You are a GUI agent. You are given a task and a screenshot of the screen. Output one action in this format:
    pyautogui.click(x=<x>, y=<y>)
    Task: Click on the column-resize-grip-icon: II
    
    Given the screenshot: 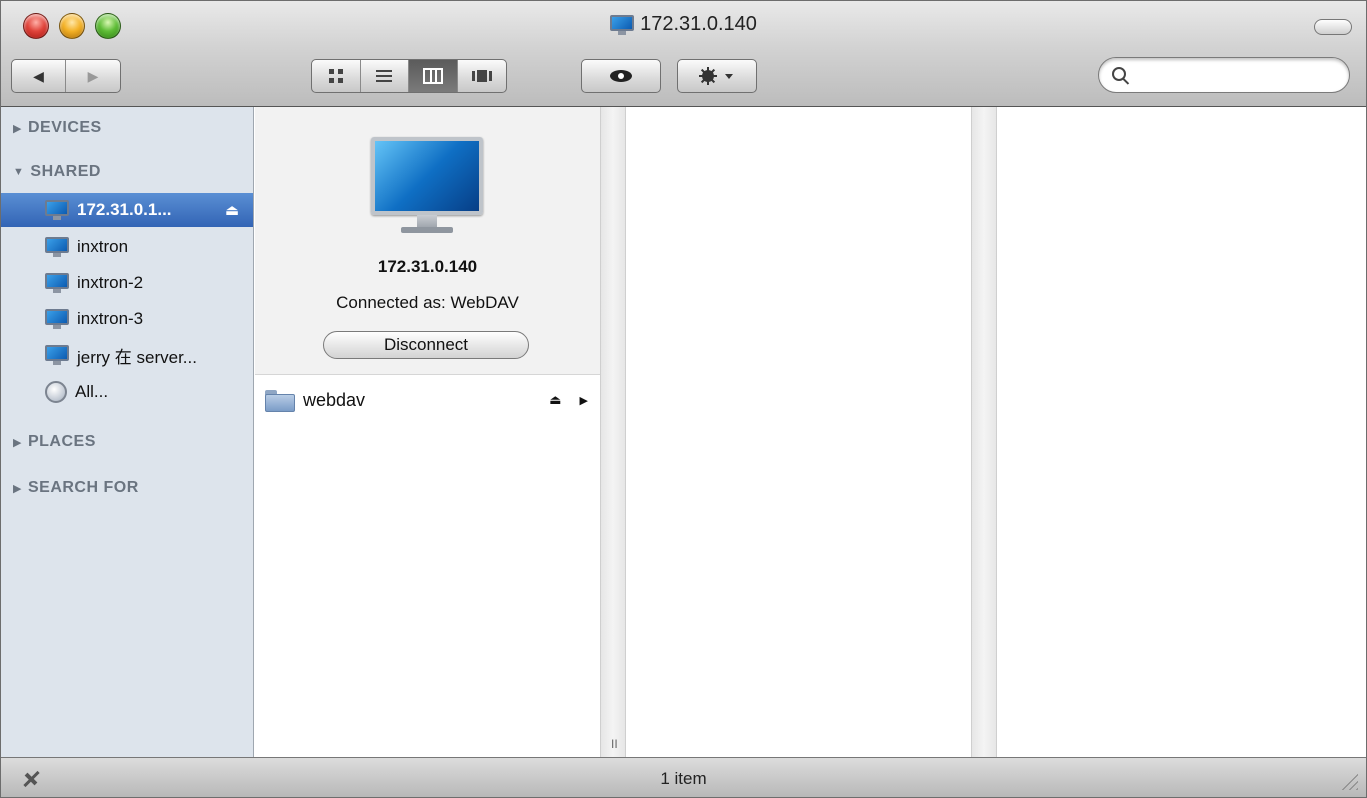 What is the action you would take?
    pyautogui.click(x=614, y=744)
    